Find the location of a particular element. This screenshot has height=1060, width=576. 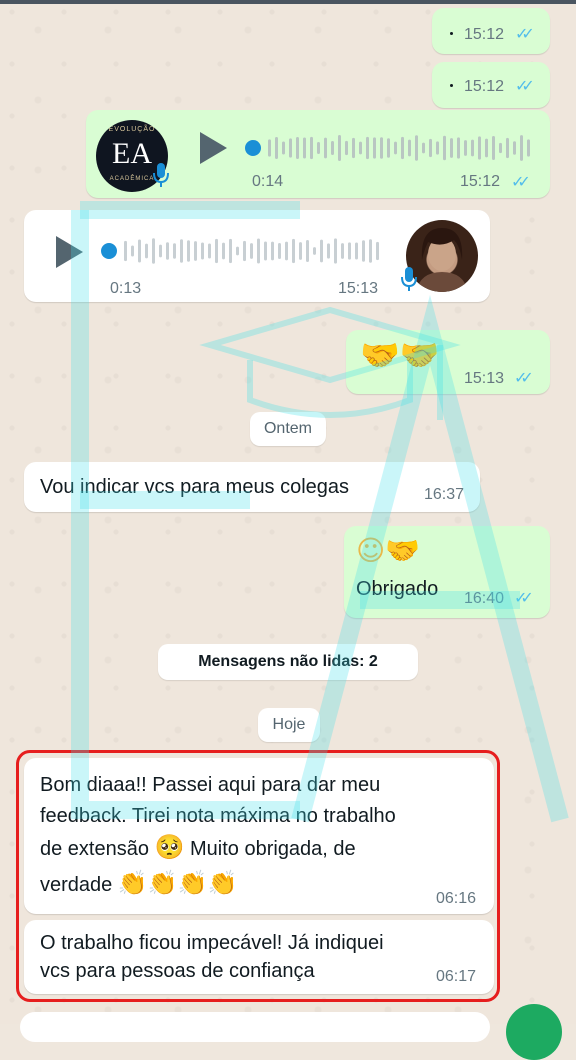

message-dot-1: 15:12 ✓✓ is located at coordinates (491, 31).